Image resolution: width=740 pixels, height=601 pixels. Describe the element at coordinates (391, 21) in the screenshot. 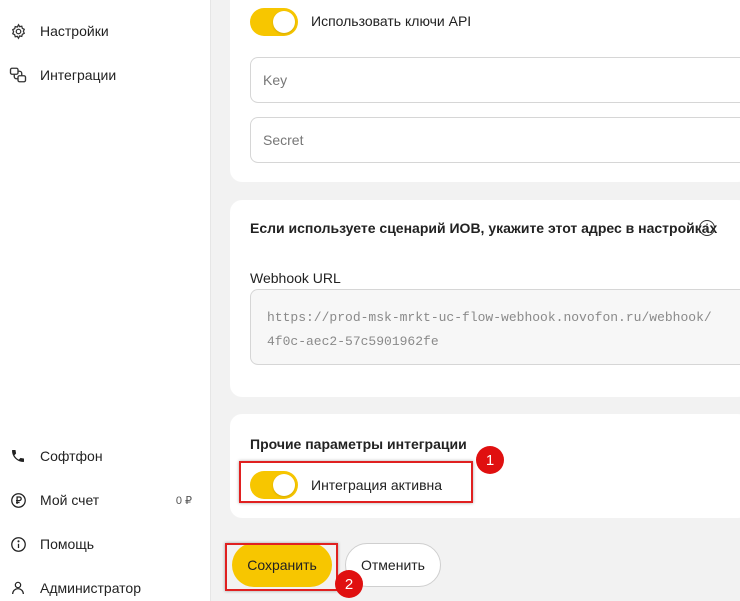

I see `api-keys-toggle-label: Использовать ключи API` at that location.